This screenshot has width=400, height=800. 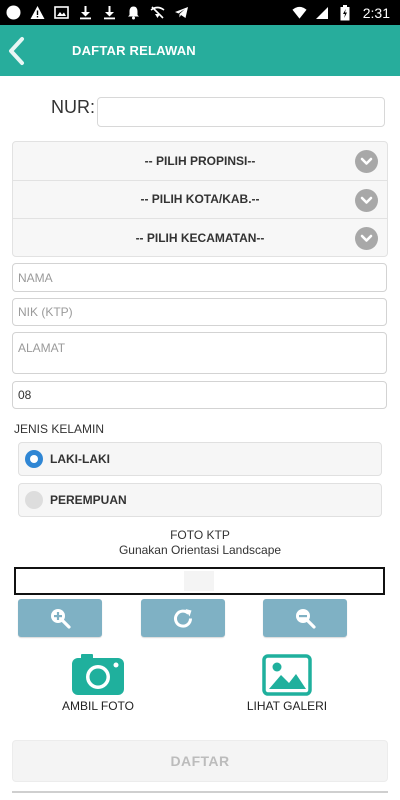 I want to click on take-photo-label: AMBIL FOTO, so click(x=97, y=706).